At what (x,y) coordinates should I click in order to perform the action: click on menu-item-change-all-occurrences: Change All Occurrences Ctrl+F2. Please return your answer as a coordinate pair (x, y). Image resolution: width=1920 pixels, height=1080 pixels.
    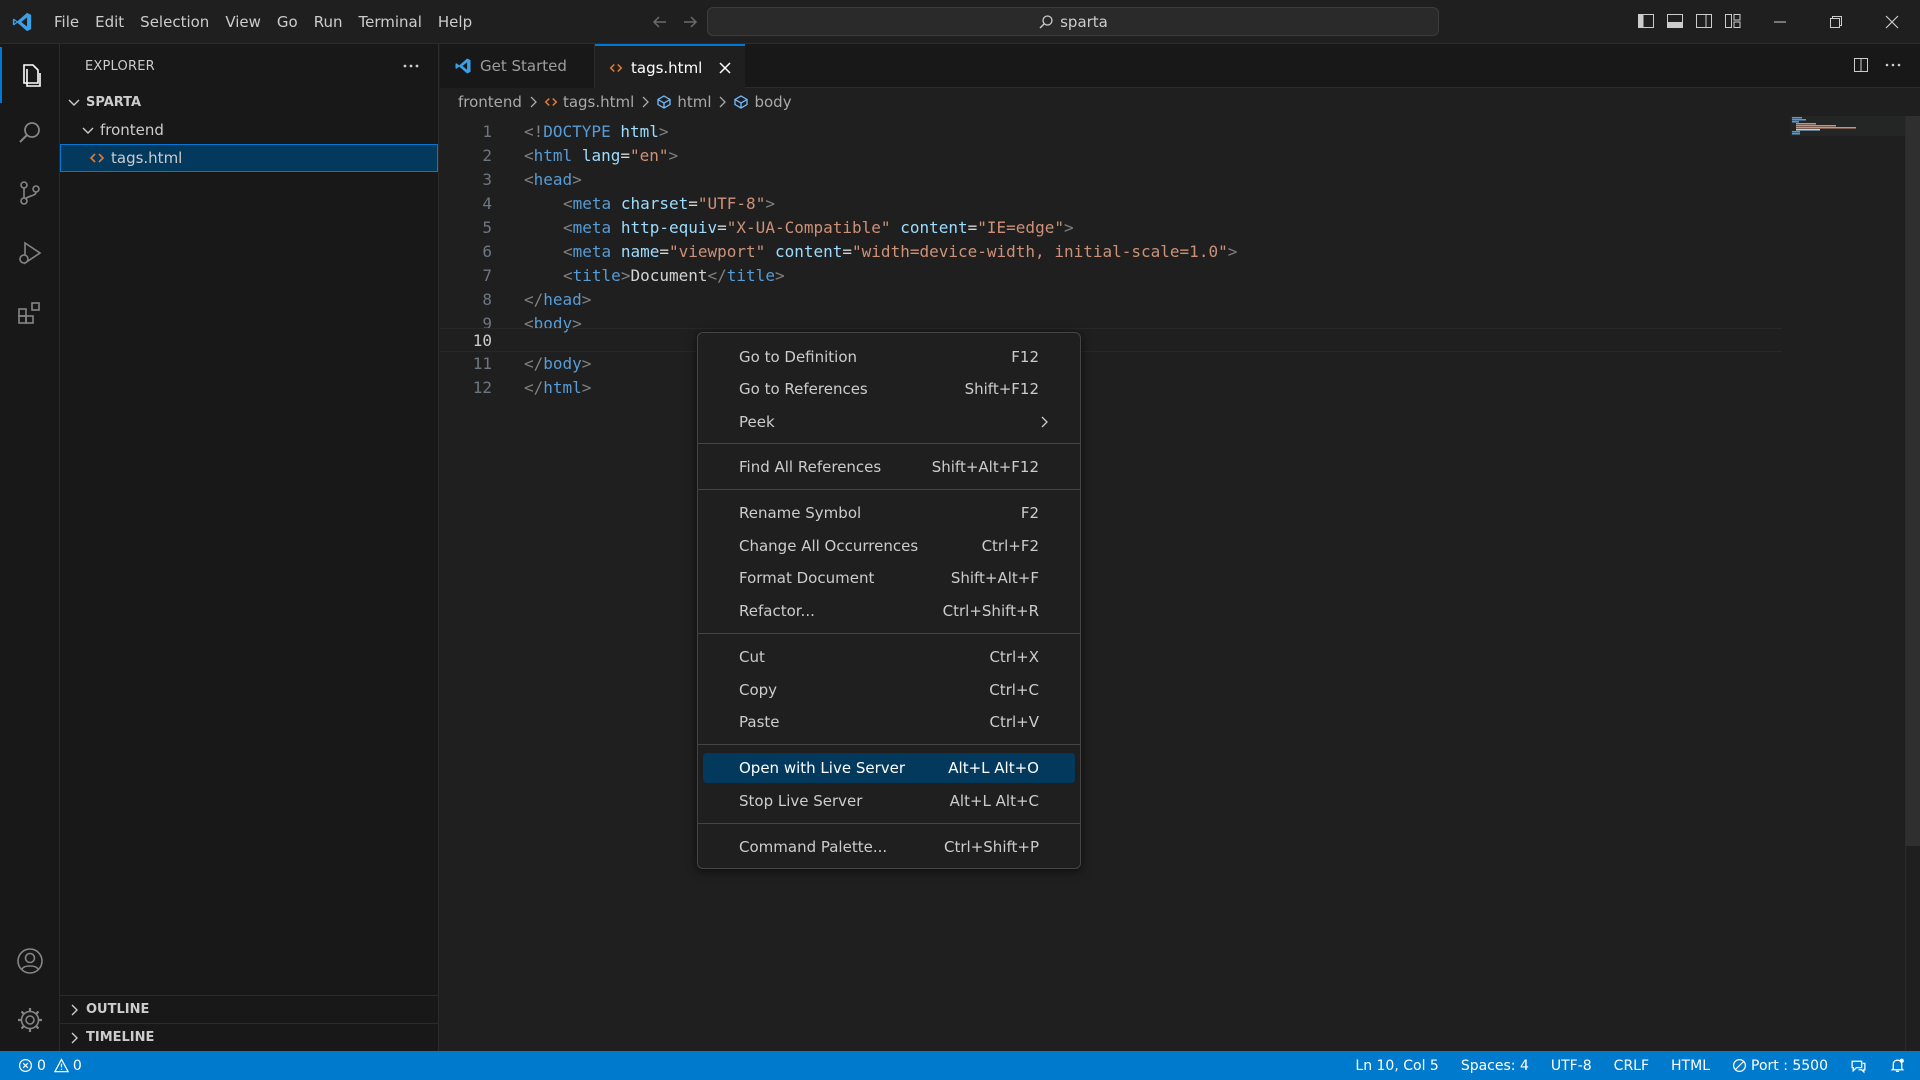
    Looking at the image, I should click on (889, 546).